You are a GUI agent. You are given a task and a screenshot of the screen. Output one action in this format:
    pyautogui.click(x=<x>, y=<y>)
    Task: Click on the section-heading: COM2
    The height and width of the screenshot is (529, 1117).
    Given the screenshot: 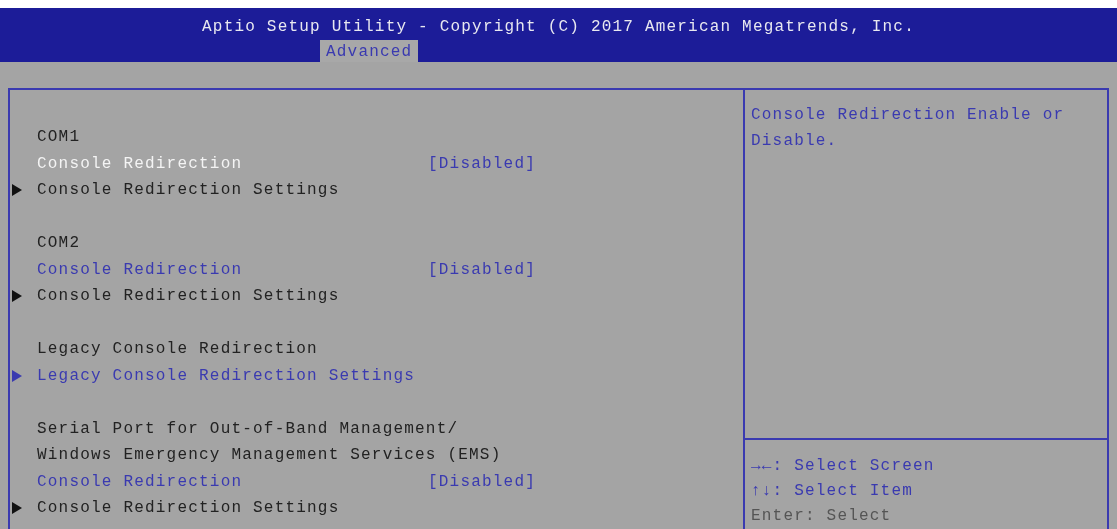 What is the action you would take?
    pyautogui.click(x=59, y=243)
    